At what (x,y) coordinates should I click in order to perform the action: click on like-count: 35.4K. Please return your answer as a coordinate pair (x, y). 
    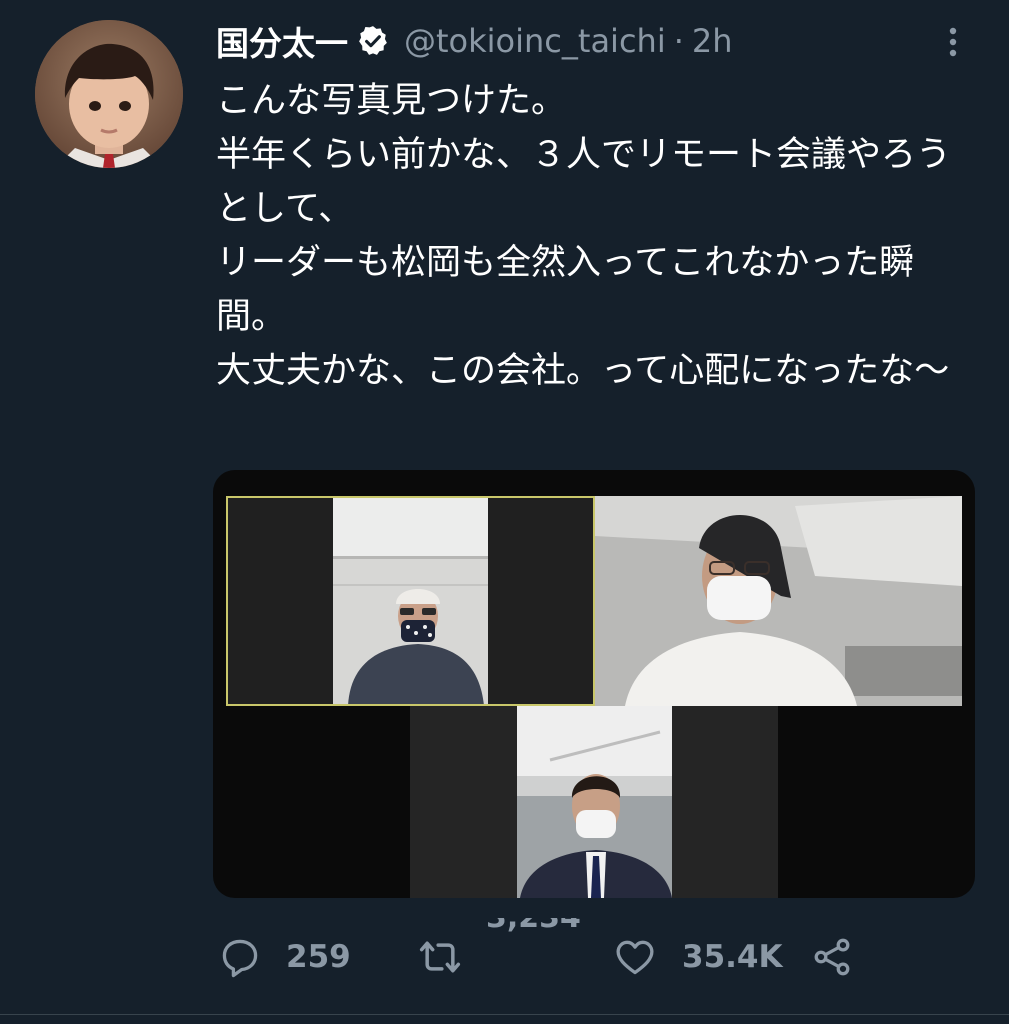
    Looking at the image, I should click on (732, 957).